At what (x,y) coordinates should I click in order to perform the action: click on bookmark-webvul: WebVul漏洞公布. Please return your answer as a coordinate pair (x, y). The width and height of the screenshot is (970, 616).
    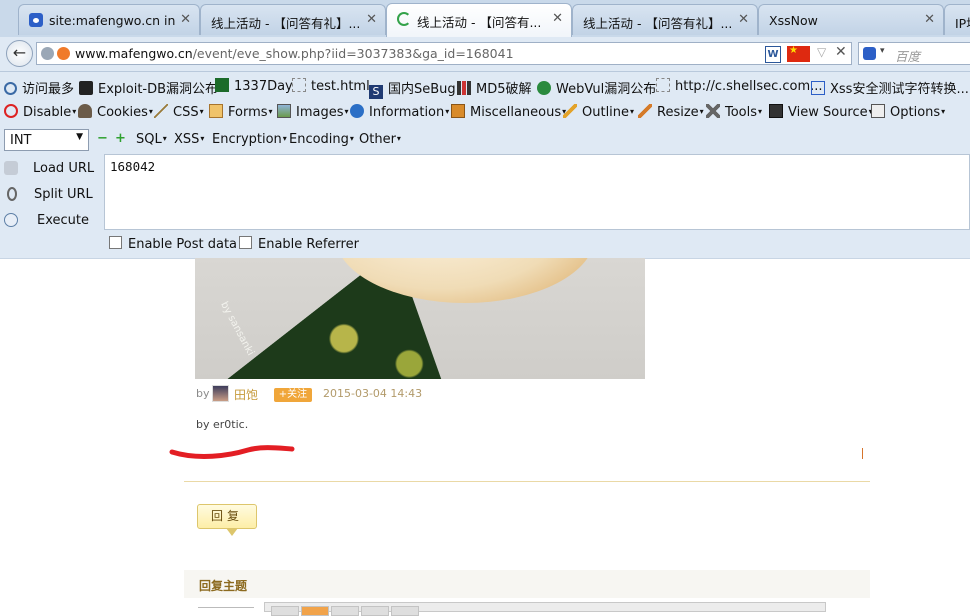
    Looking at the image, I should click on (596, 87).